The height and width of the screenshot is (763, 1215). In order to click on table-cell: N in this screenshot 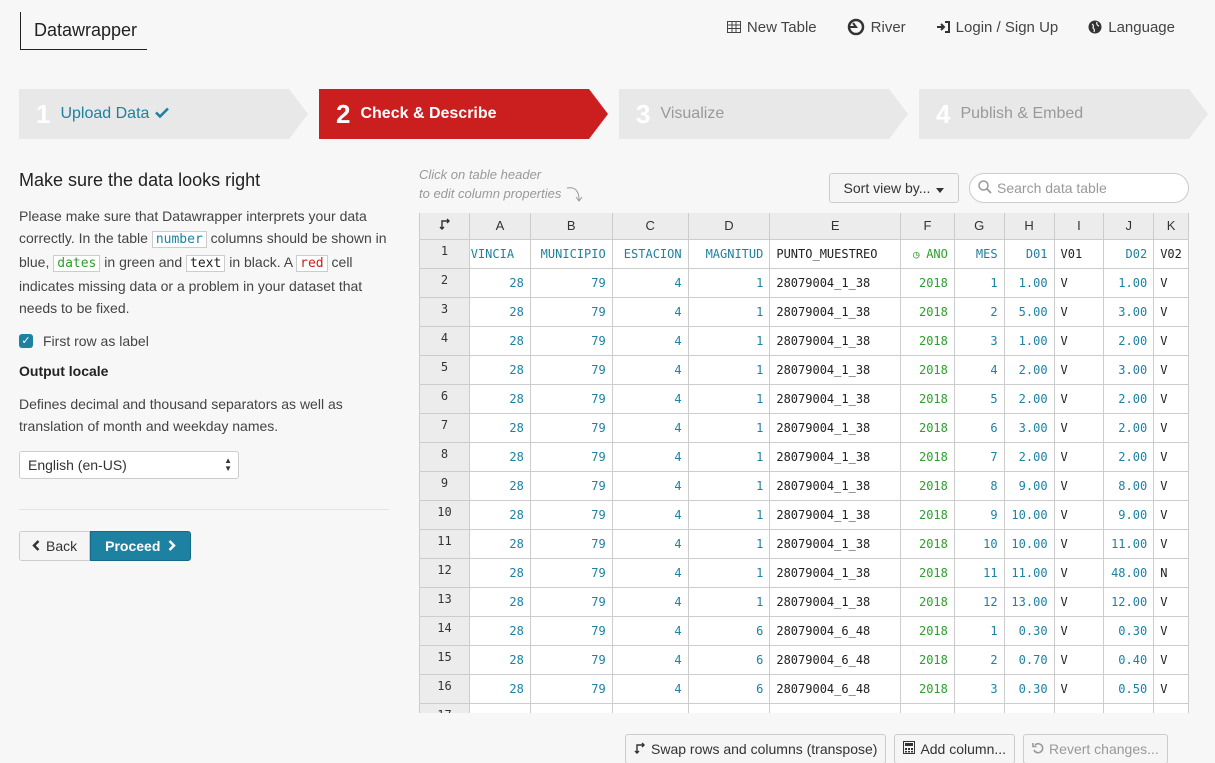, I will do `click(1171, 573)`.